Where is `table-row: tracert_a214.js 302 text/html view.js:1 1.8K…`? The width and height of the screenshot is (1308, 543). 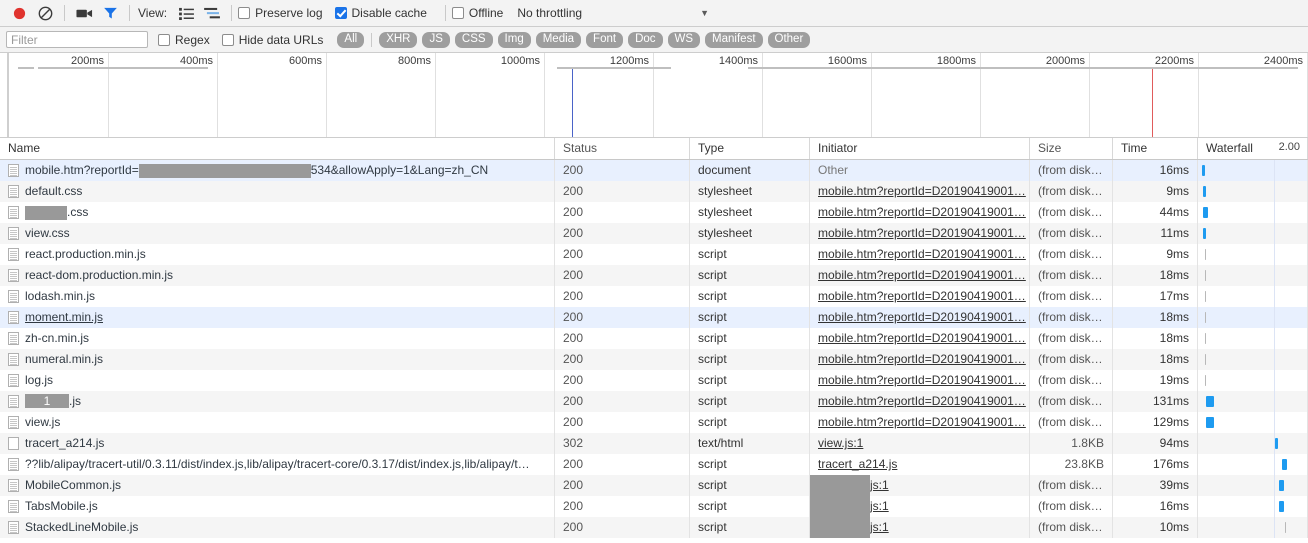 table-row: tracert_a214.js 302 text/html view.js:1 1.8K… is located at coordinates (654, 443).